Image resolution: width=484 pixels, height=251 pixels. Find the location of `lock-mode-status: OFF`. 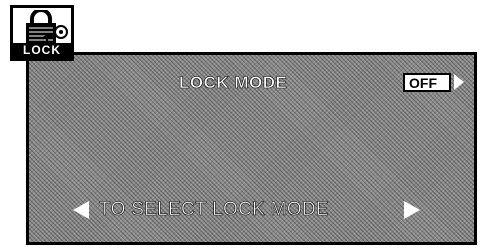

lock-mode-status: OFF is located at coordinates (427, 82).